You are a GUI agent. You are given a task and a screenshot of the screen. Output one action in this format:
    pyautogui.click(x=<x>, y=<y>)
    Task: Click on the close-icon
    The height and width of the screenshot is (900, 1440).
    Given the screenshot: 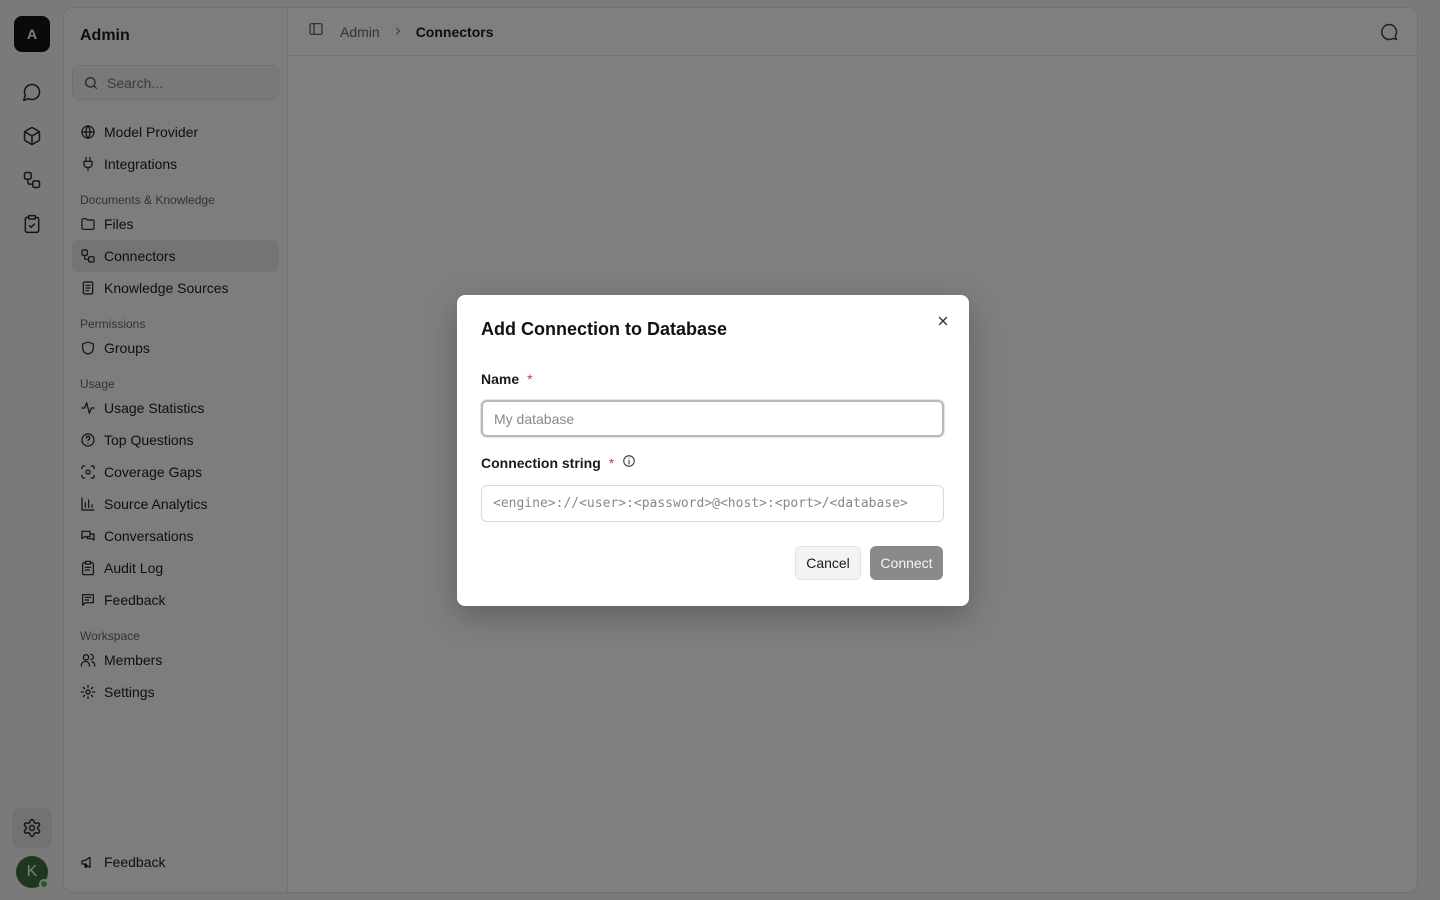 What is the action you would take?
    pyautogui.click(x=943, y=321)
    